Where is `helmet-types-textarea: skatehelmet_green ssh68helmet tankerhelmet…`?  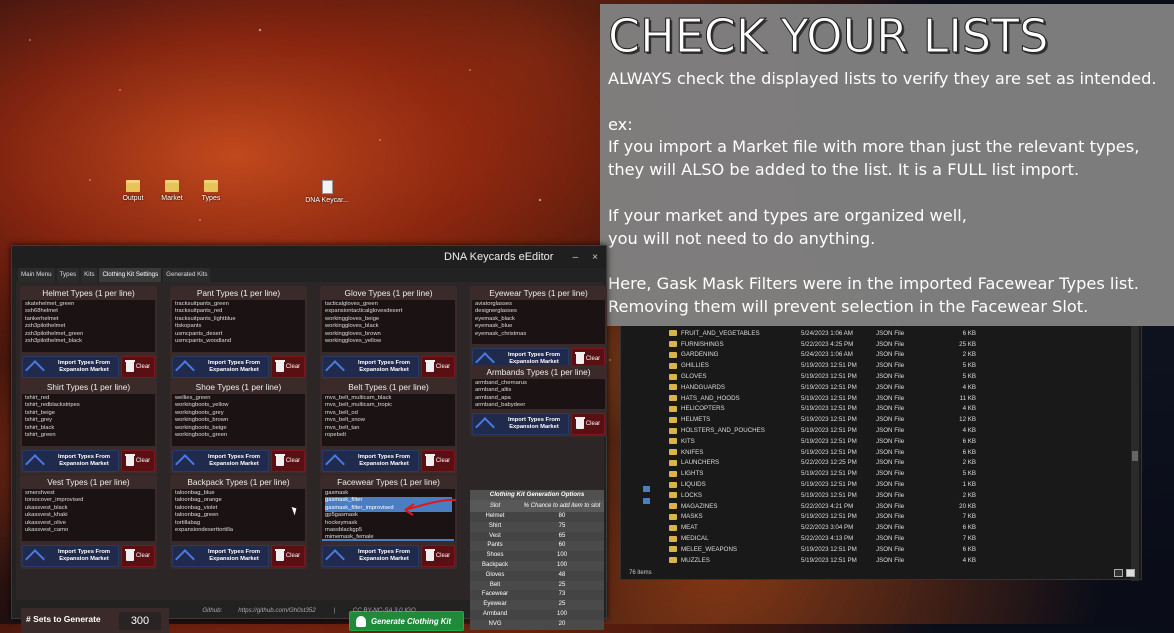 helmet-types-textarea: skatehelmet_green ssh68helmet tankerhelmet… is located at coordinates (88, 326).